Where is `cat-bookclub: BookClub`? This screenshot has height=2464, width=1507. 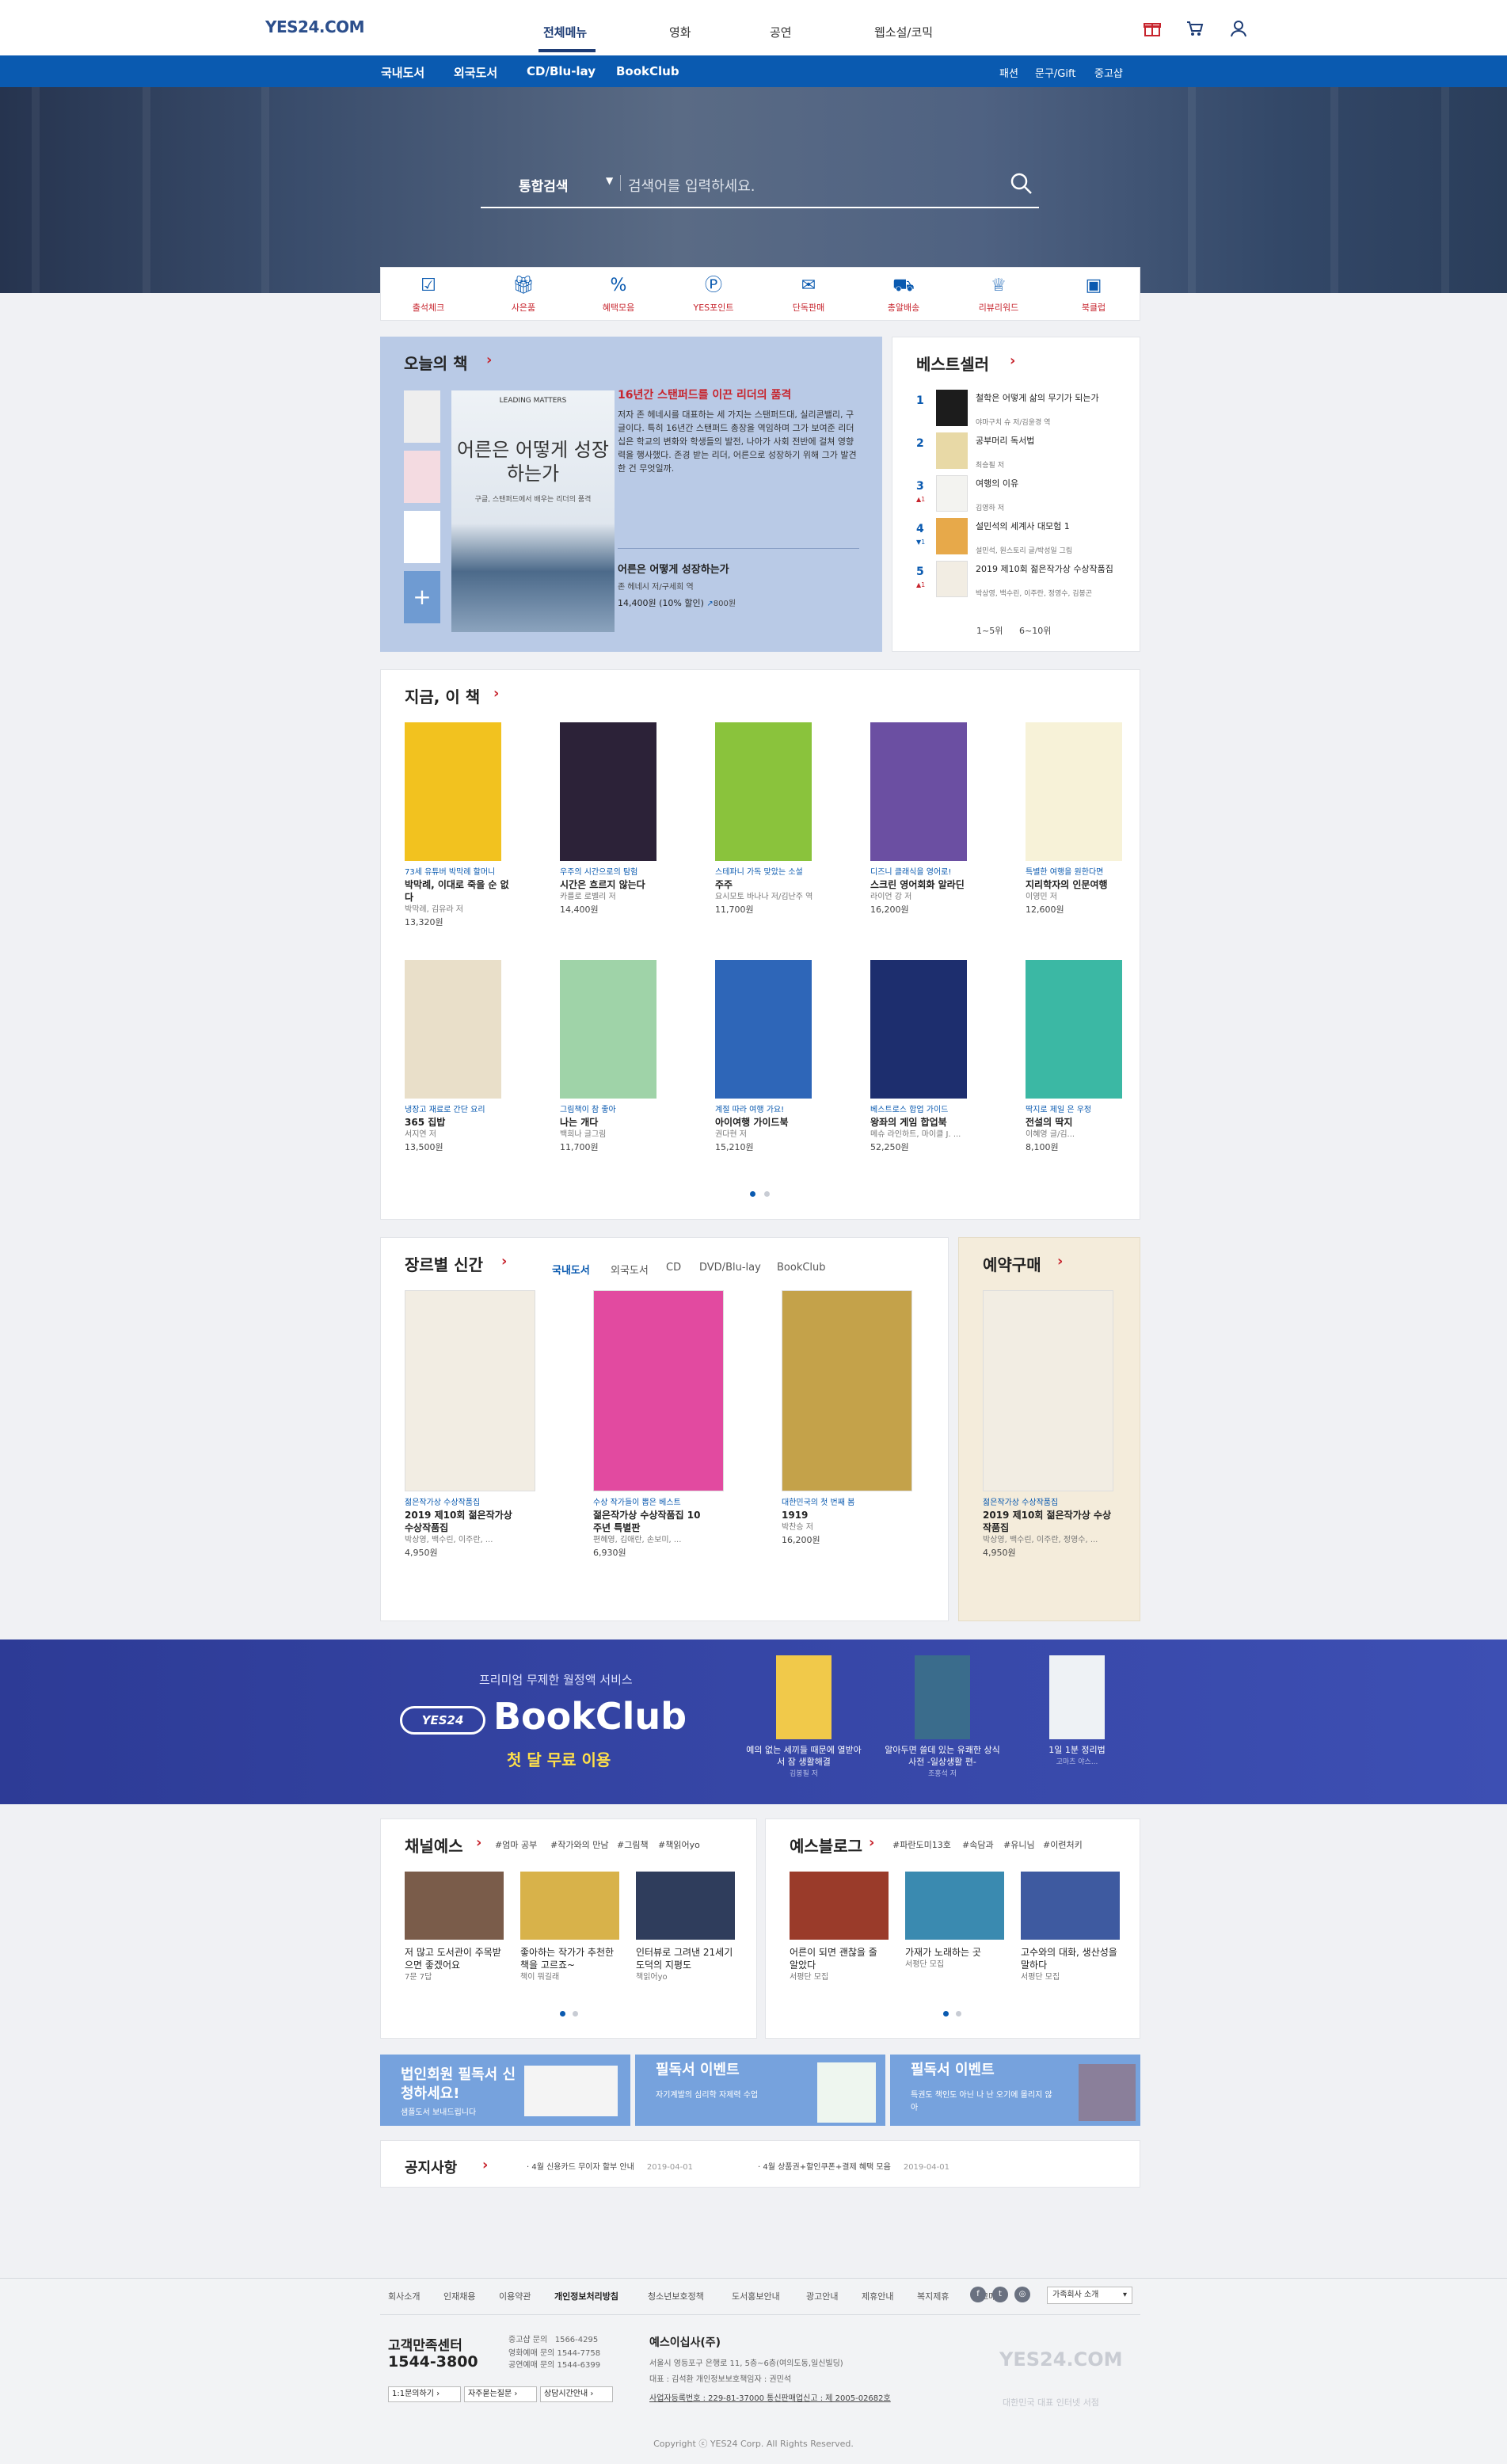
cat-bookclub: BookClub is located at coordinates (647, 71).